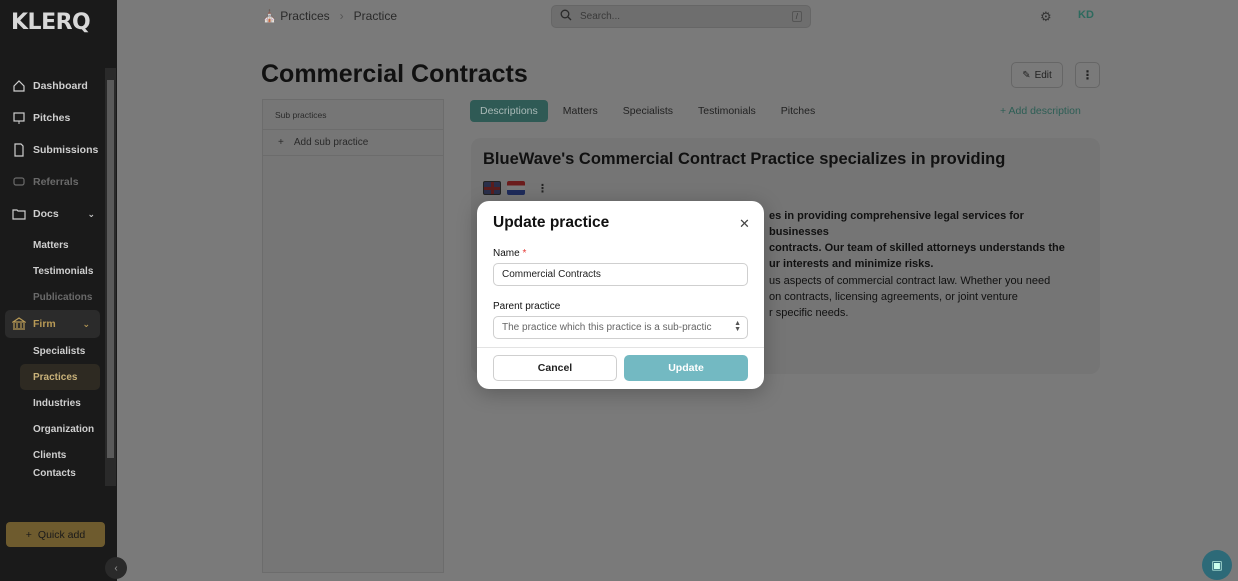 This screenshot has width=1238, height=581. Describe the element at coordinates (1086, 15) in the screenshot. I see `avatar: KD` at that location.